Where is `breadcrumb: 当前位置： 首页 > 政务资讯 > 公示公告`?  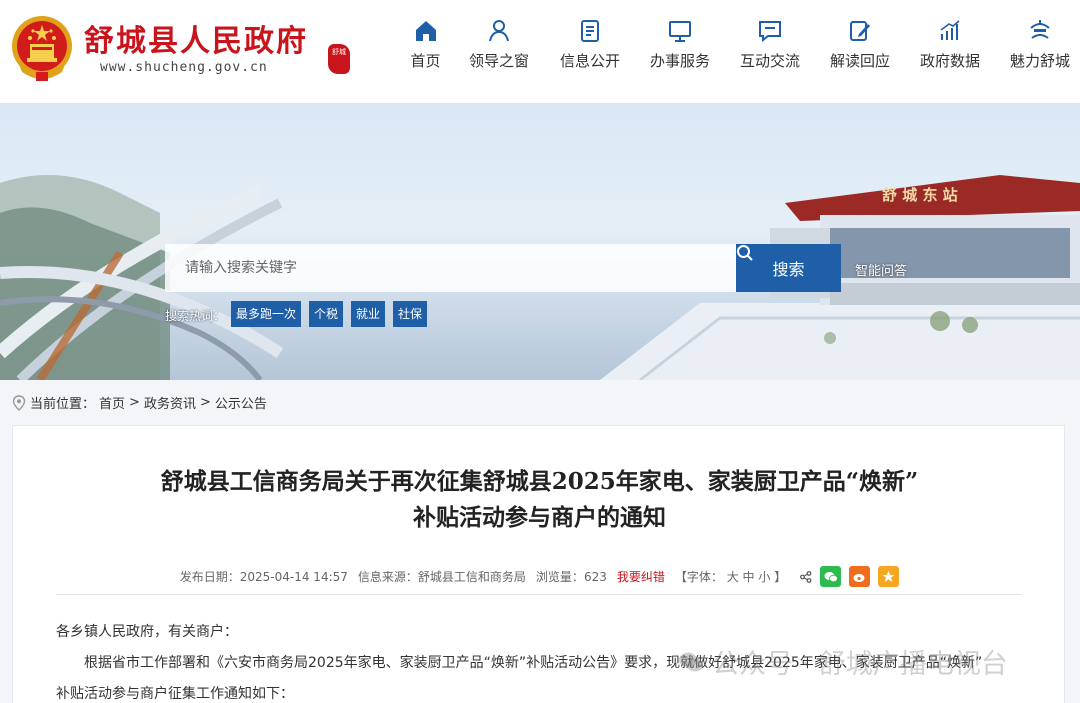
breadcrumb: 当前位置： 首页 > 政务资讯 > 公示公告 is located at coordinates (139, 402).